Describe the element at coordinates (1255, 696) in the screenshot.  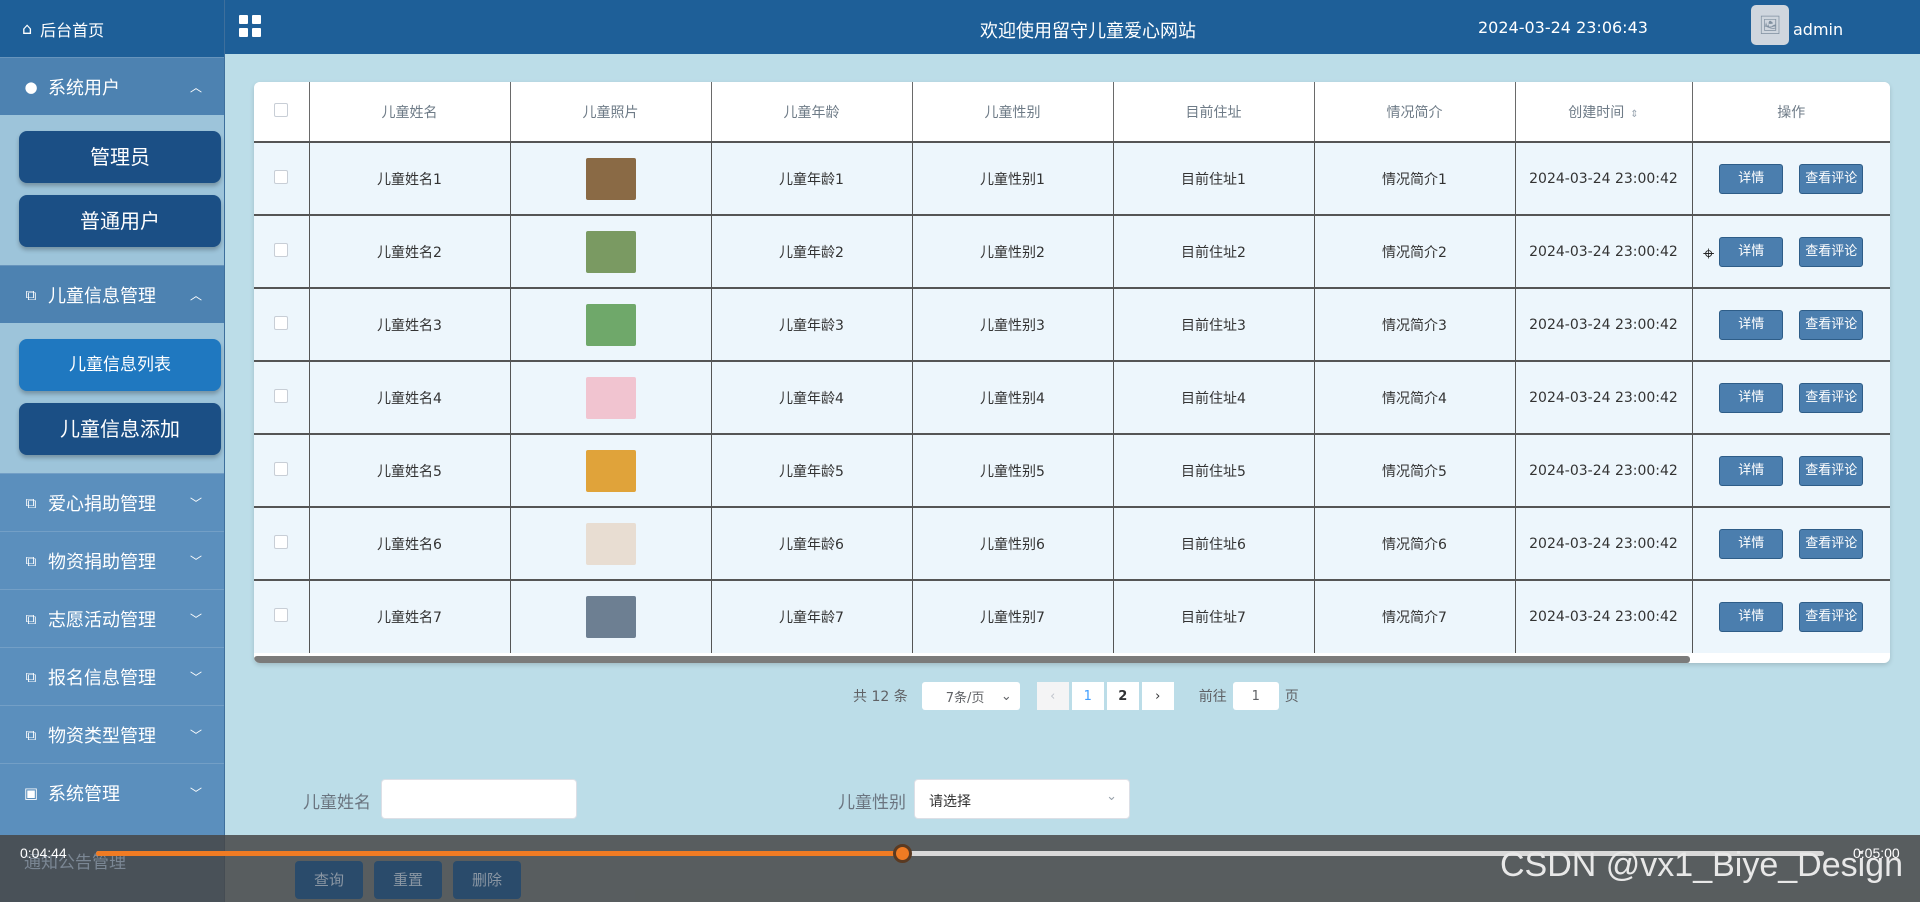
I see `goto-page-input: 1` at that location.